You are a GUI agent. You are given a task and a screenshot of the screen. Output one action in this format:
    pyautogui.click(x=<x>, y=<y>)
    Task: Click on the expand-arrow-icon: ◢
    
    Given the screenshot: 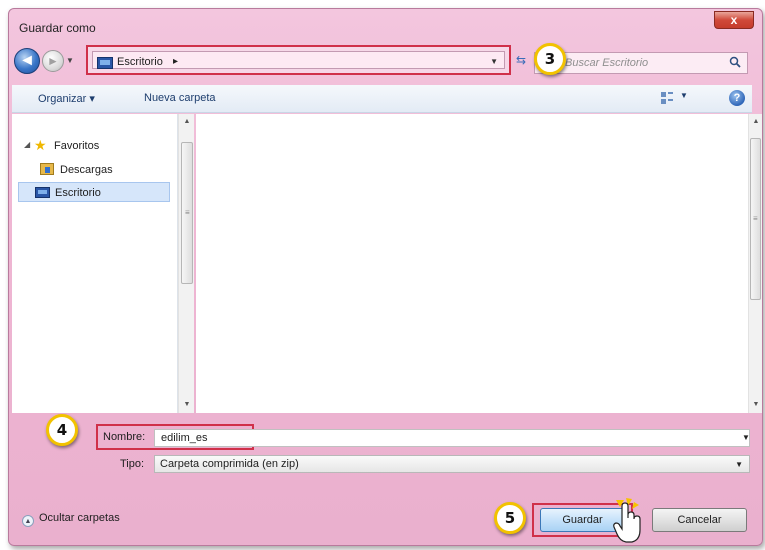 What is the action you would take?
    pyautogui.click(x=27, y=144)
    